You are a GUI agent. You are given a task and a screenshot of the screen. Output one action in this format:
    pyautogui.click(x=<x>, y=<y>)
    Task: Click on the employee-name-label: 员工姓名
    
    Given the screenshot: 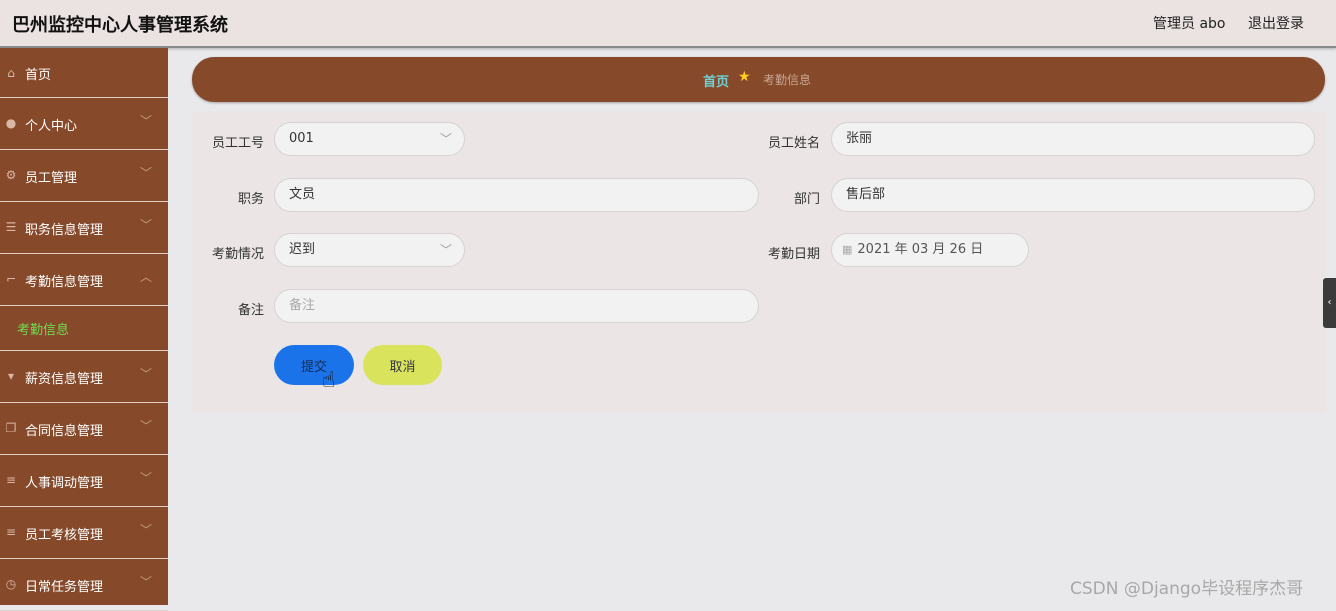 What is the action you would take?
    pyautogui.click(x=793, y=143)
    